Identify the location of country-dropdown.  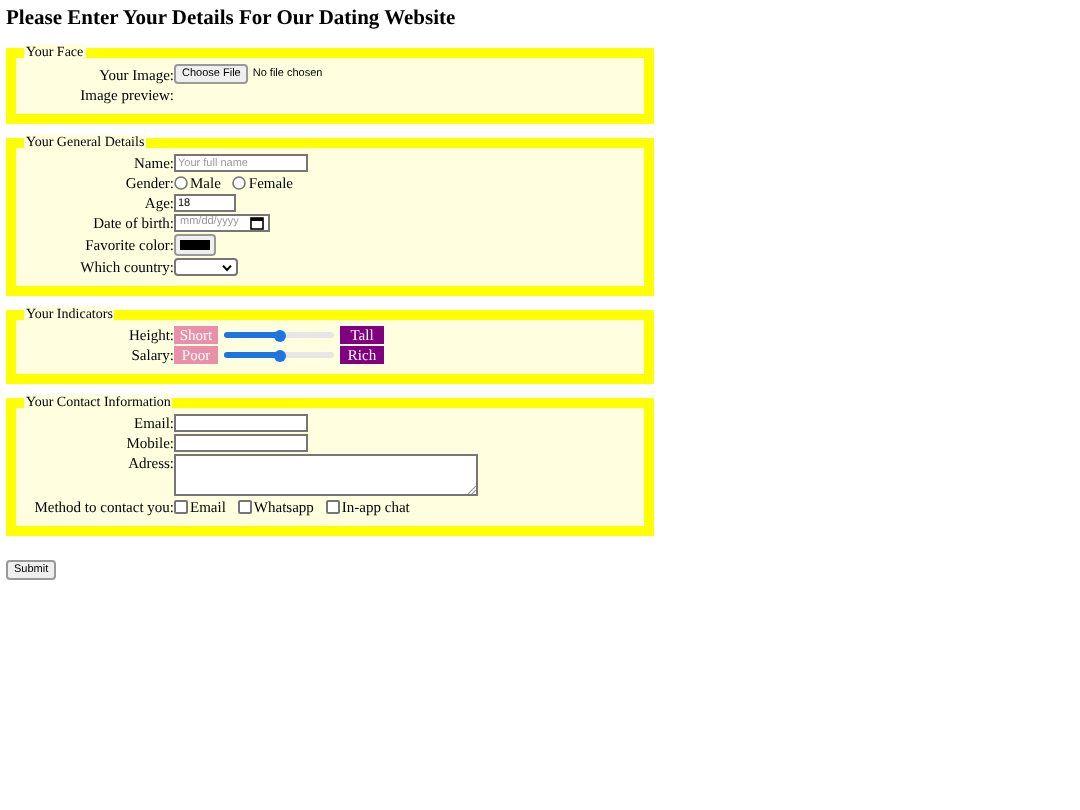
(206, 267).